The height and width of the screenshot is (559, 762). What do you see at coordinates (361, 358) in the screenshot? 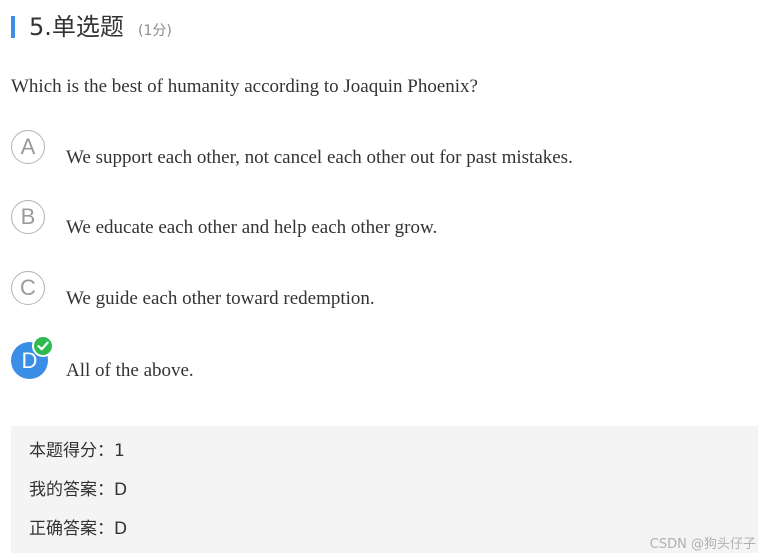
I see `option-d: D All of the above.` at bounding box center [361, 358].